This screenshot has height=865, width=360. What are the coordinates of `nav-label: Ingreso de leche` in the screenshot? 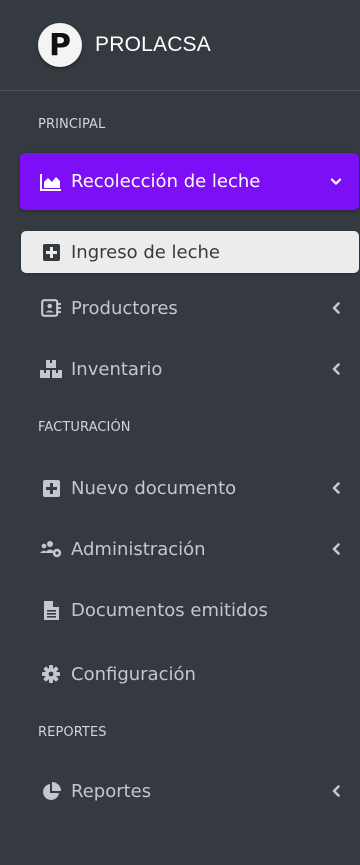 It's located at (146, 252).